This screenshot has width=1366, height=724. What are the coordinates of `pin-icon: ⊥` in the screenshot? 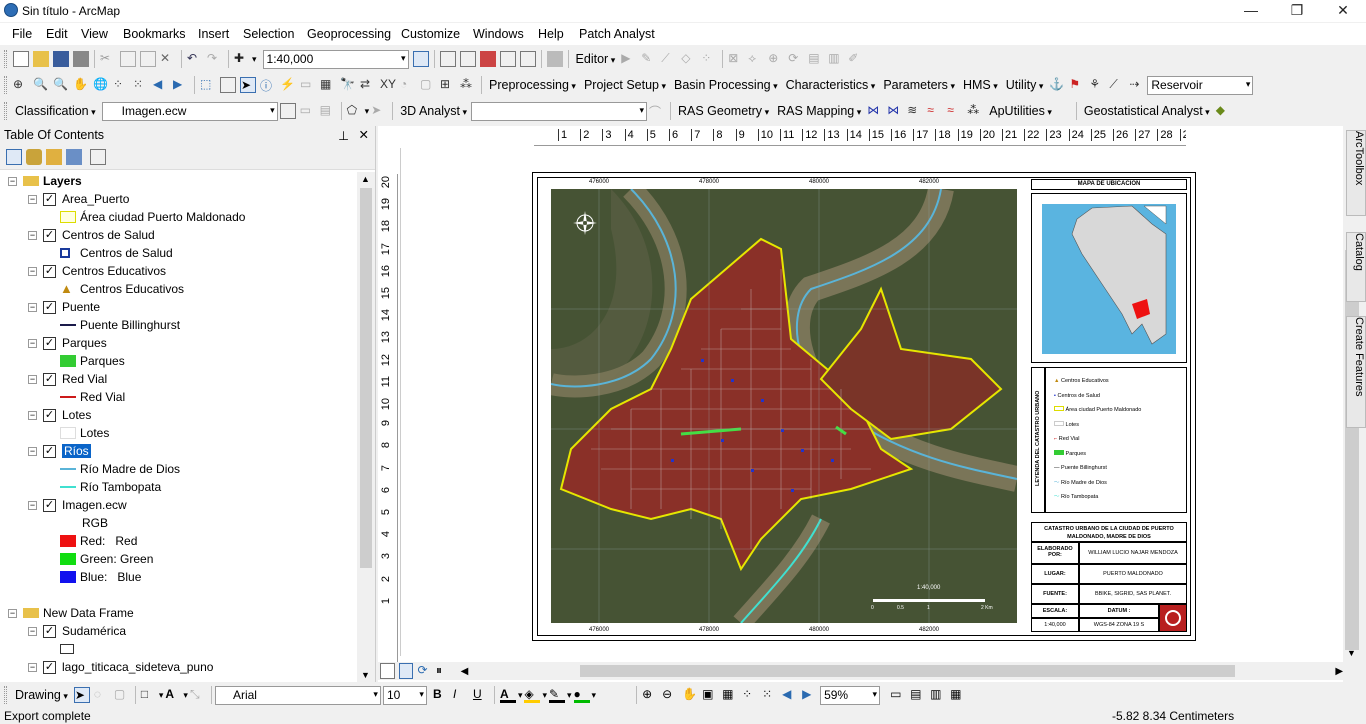 It's located at (343, 135).